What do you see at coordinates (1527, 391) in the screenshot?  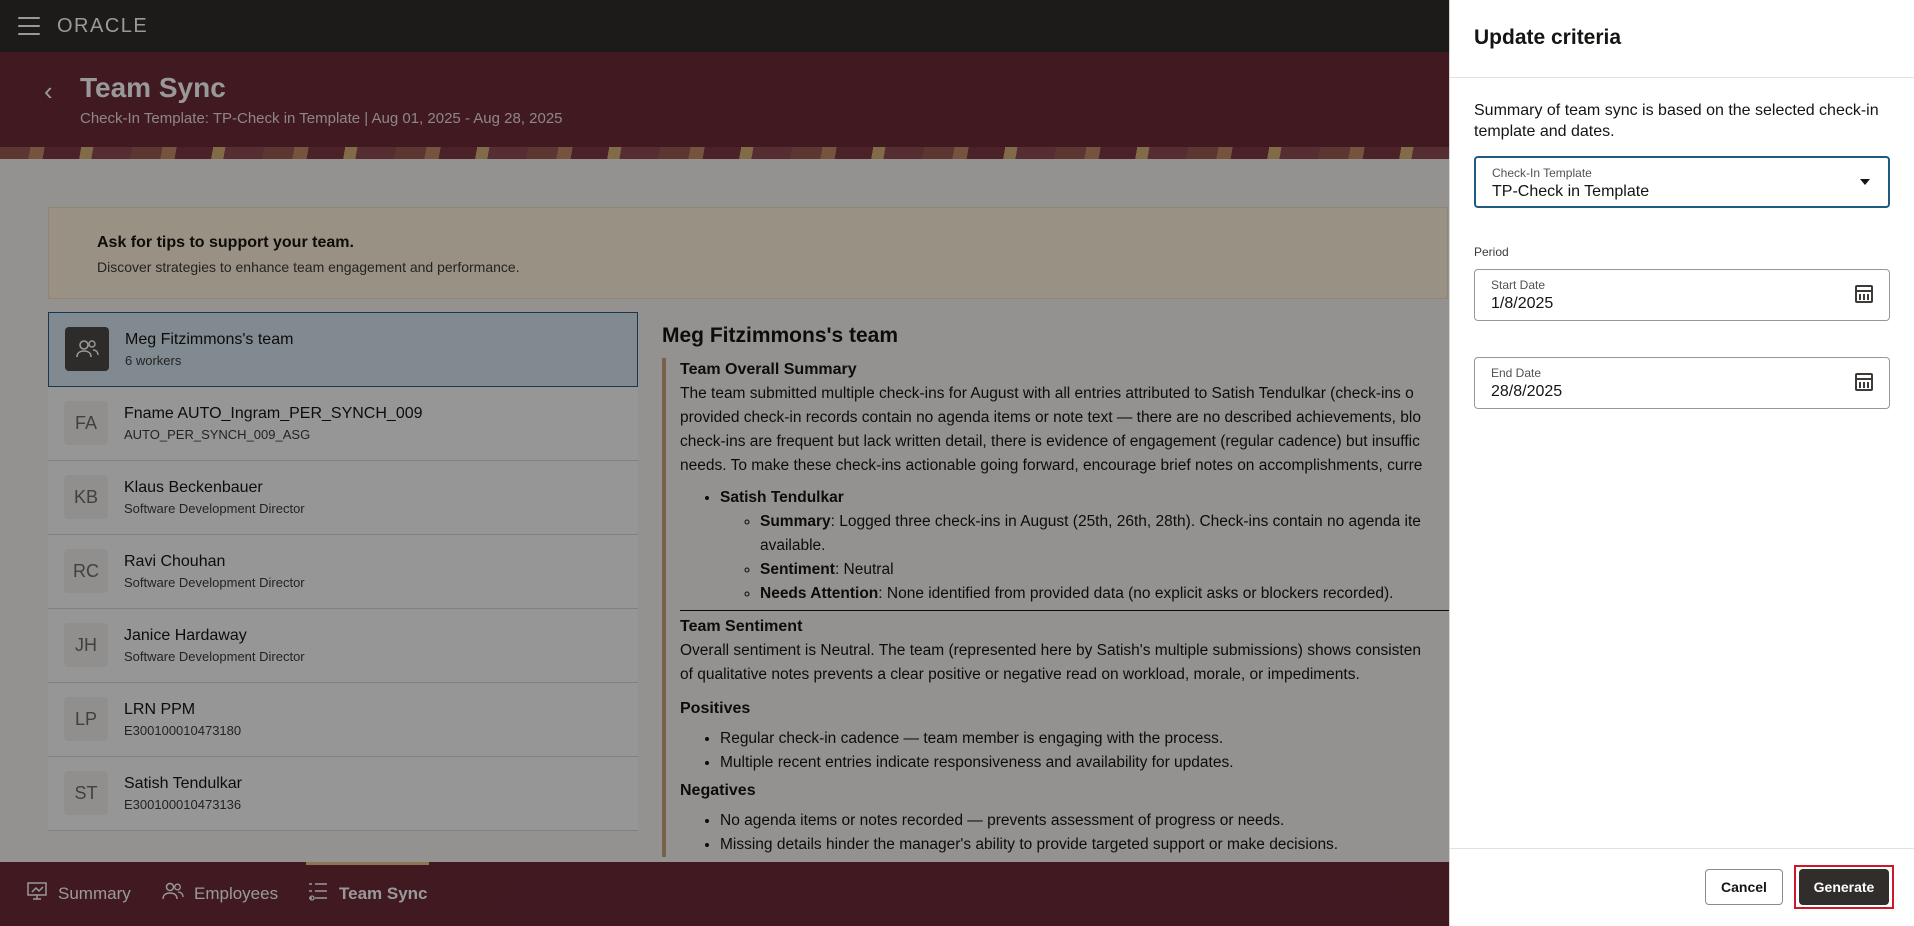 I see `field-value: 28/8/2025` at bounding box center [1527, 391].